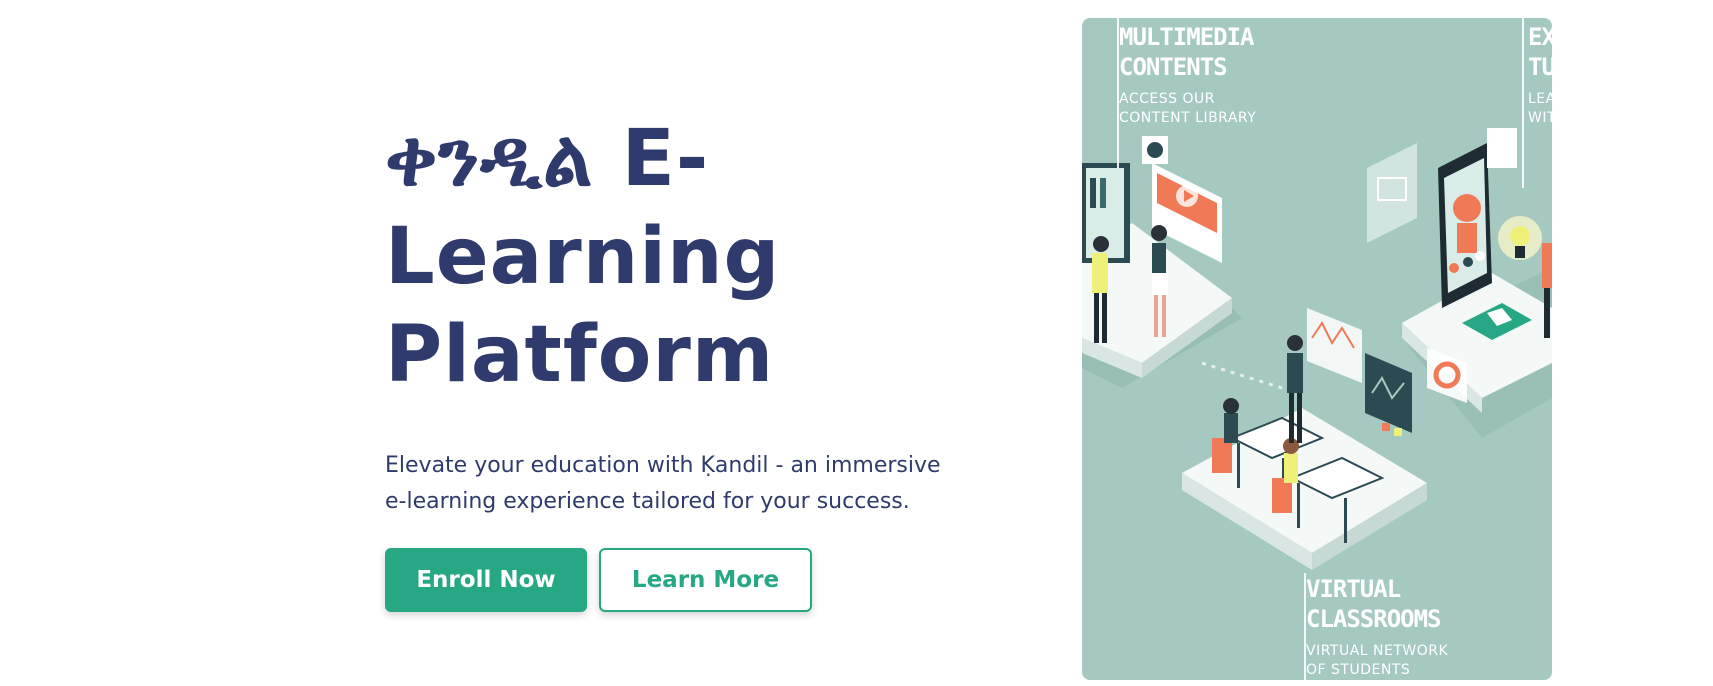 The height and width of the screenshot is (686, 1713). What do you see at coordinates (1540, 118) in the screenshot?
I see `panel-subtext: WIT` at bounding box center [1540, 118].